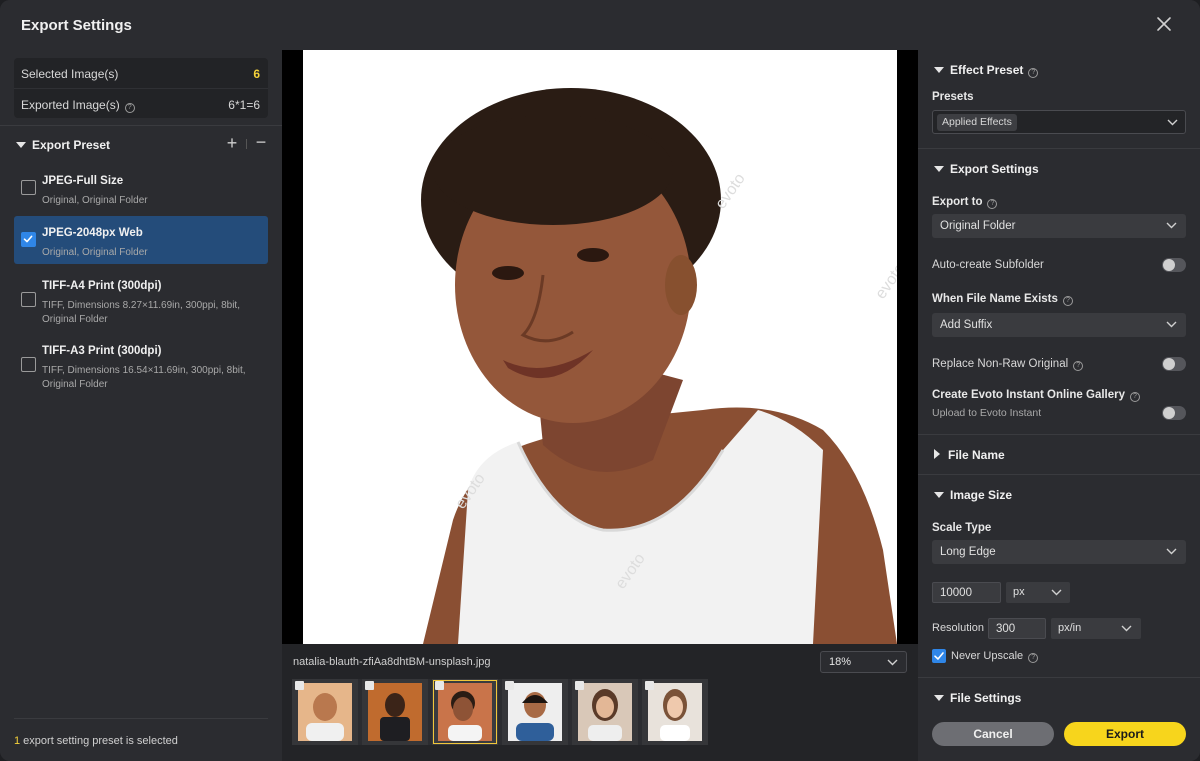  Describe the element at coordinates (987, 413) in the screenshot. I see `gallery-sublabel: Upload to Evoto Instant` at that location.